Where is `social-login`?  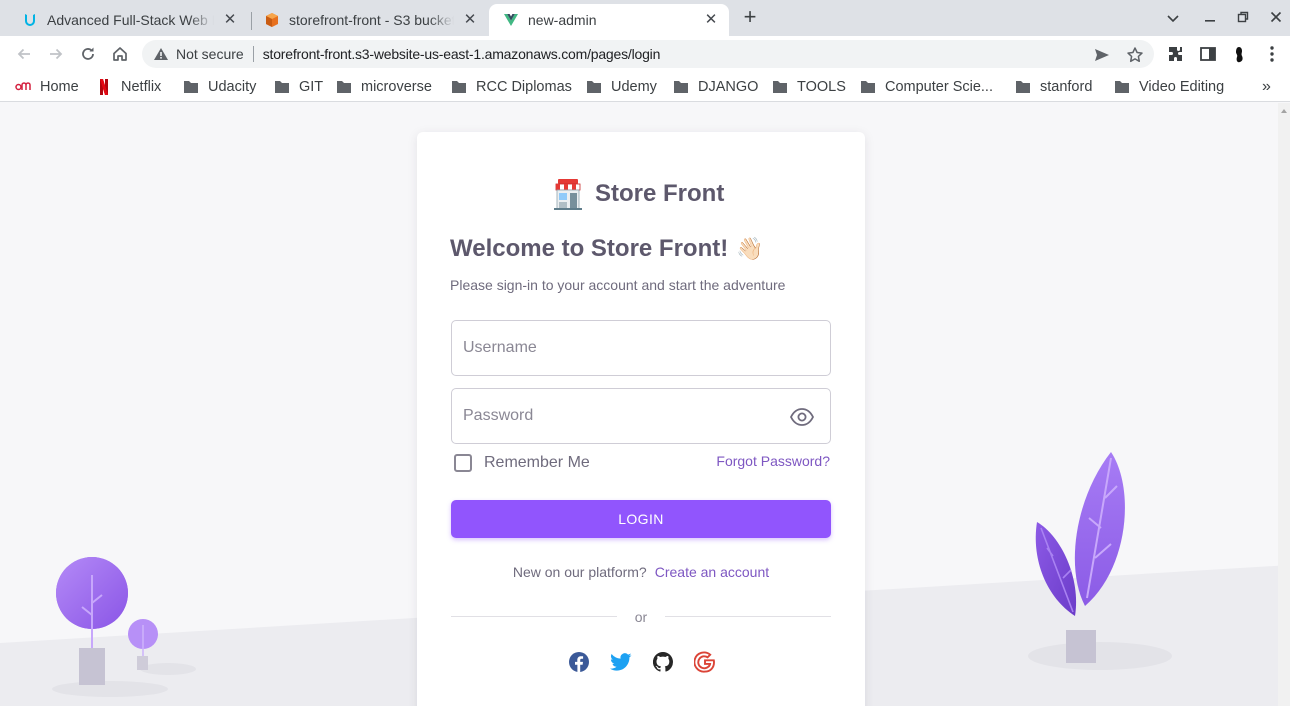
social-login is located at coordinates (642, 662).